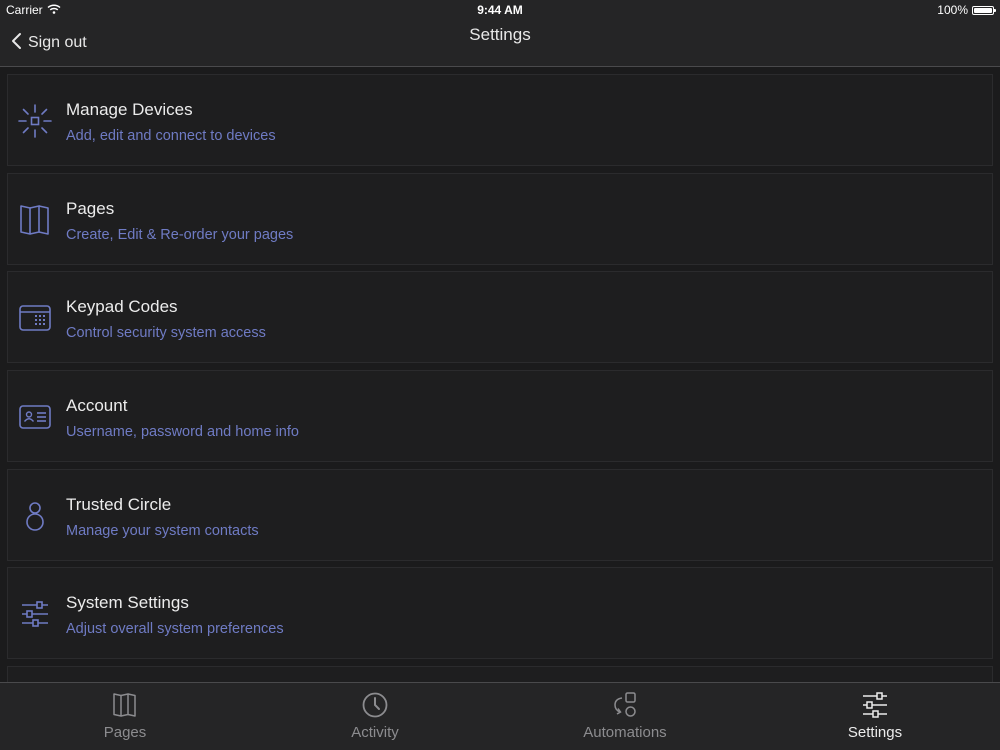 The height and width of the screenshot is (750, 1000). I want to click on tab-label: Activity, so click(375, 732).